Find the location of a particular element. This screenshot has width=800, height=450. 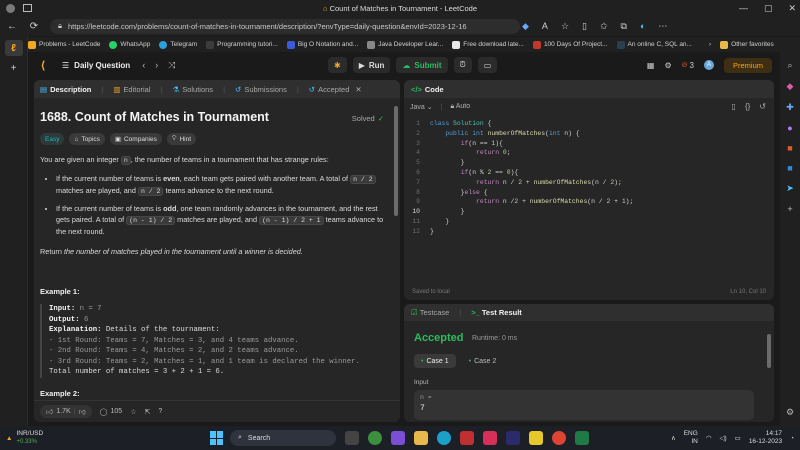

code-line: 5 } is located at coordinates (589, 164).